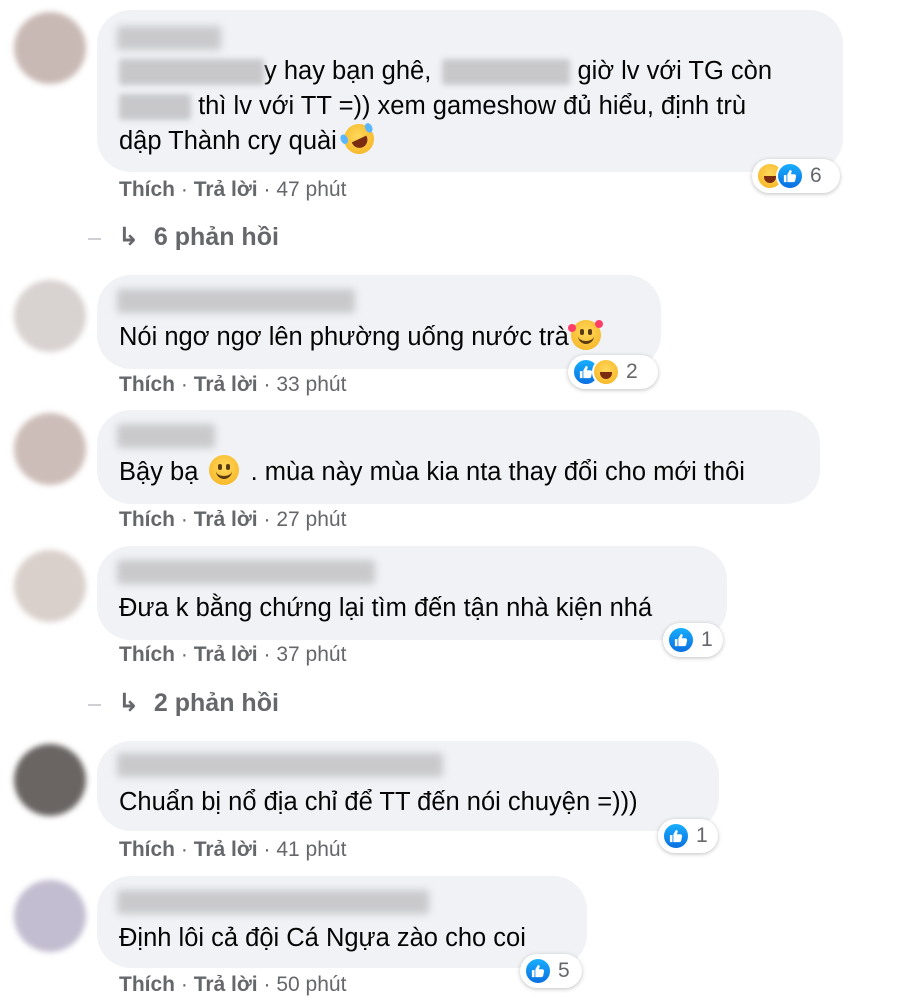 The width and height of the screenshot is (907, 1000). I want to click on comment-time: 33 phút, so click(311, 384).